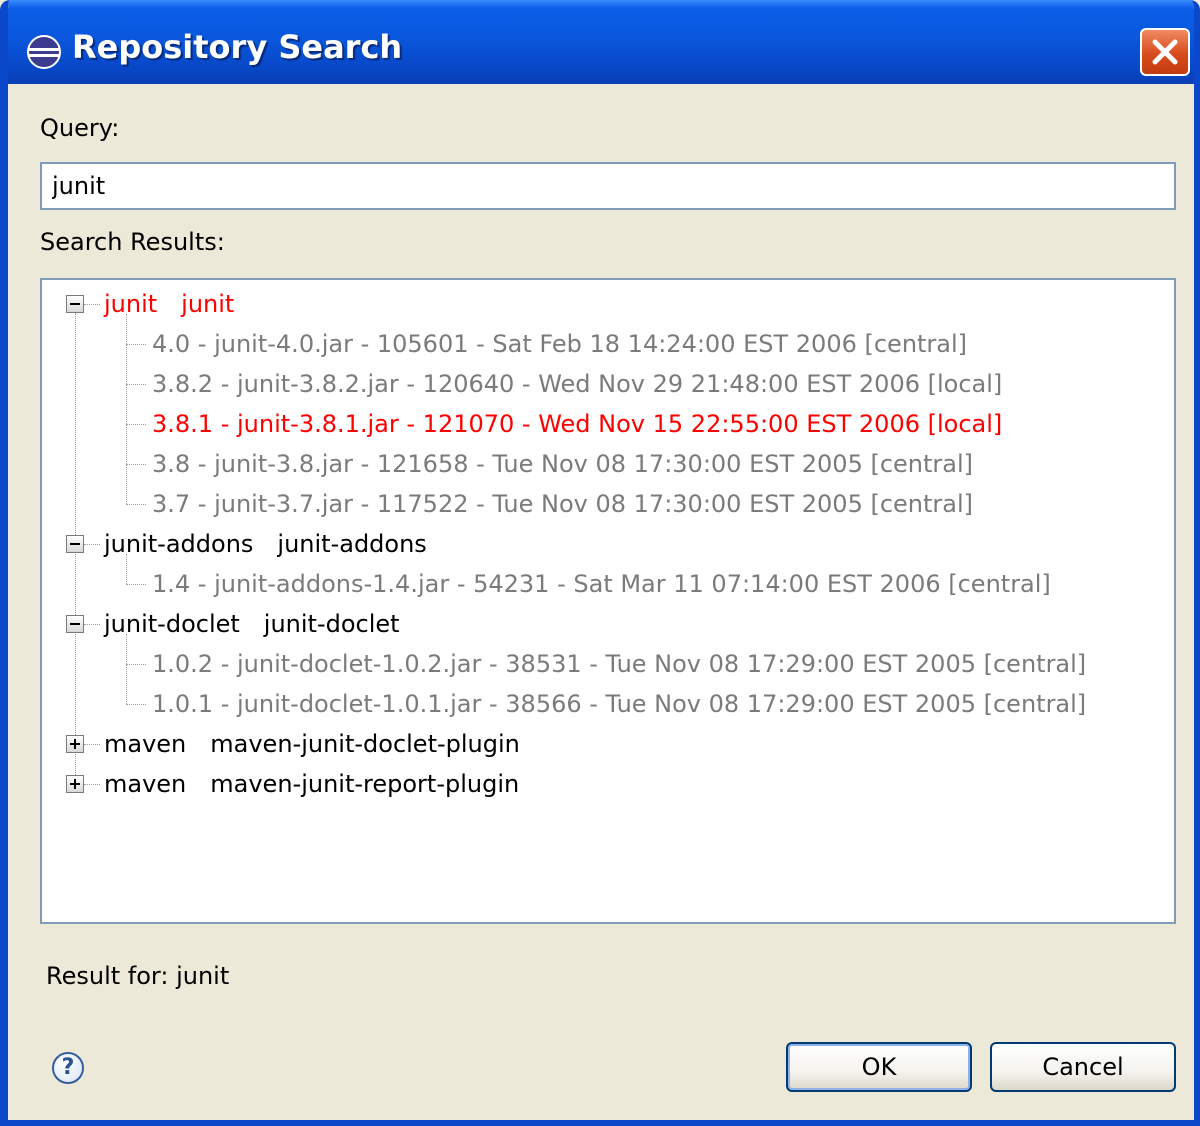 The width and height of the screenshot is (1200, 1126). I want to click on close-icon, so click(1165, 52).